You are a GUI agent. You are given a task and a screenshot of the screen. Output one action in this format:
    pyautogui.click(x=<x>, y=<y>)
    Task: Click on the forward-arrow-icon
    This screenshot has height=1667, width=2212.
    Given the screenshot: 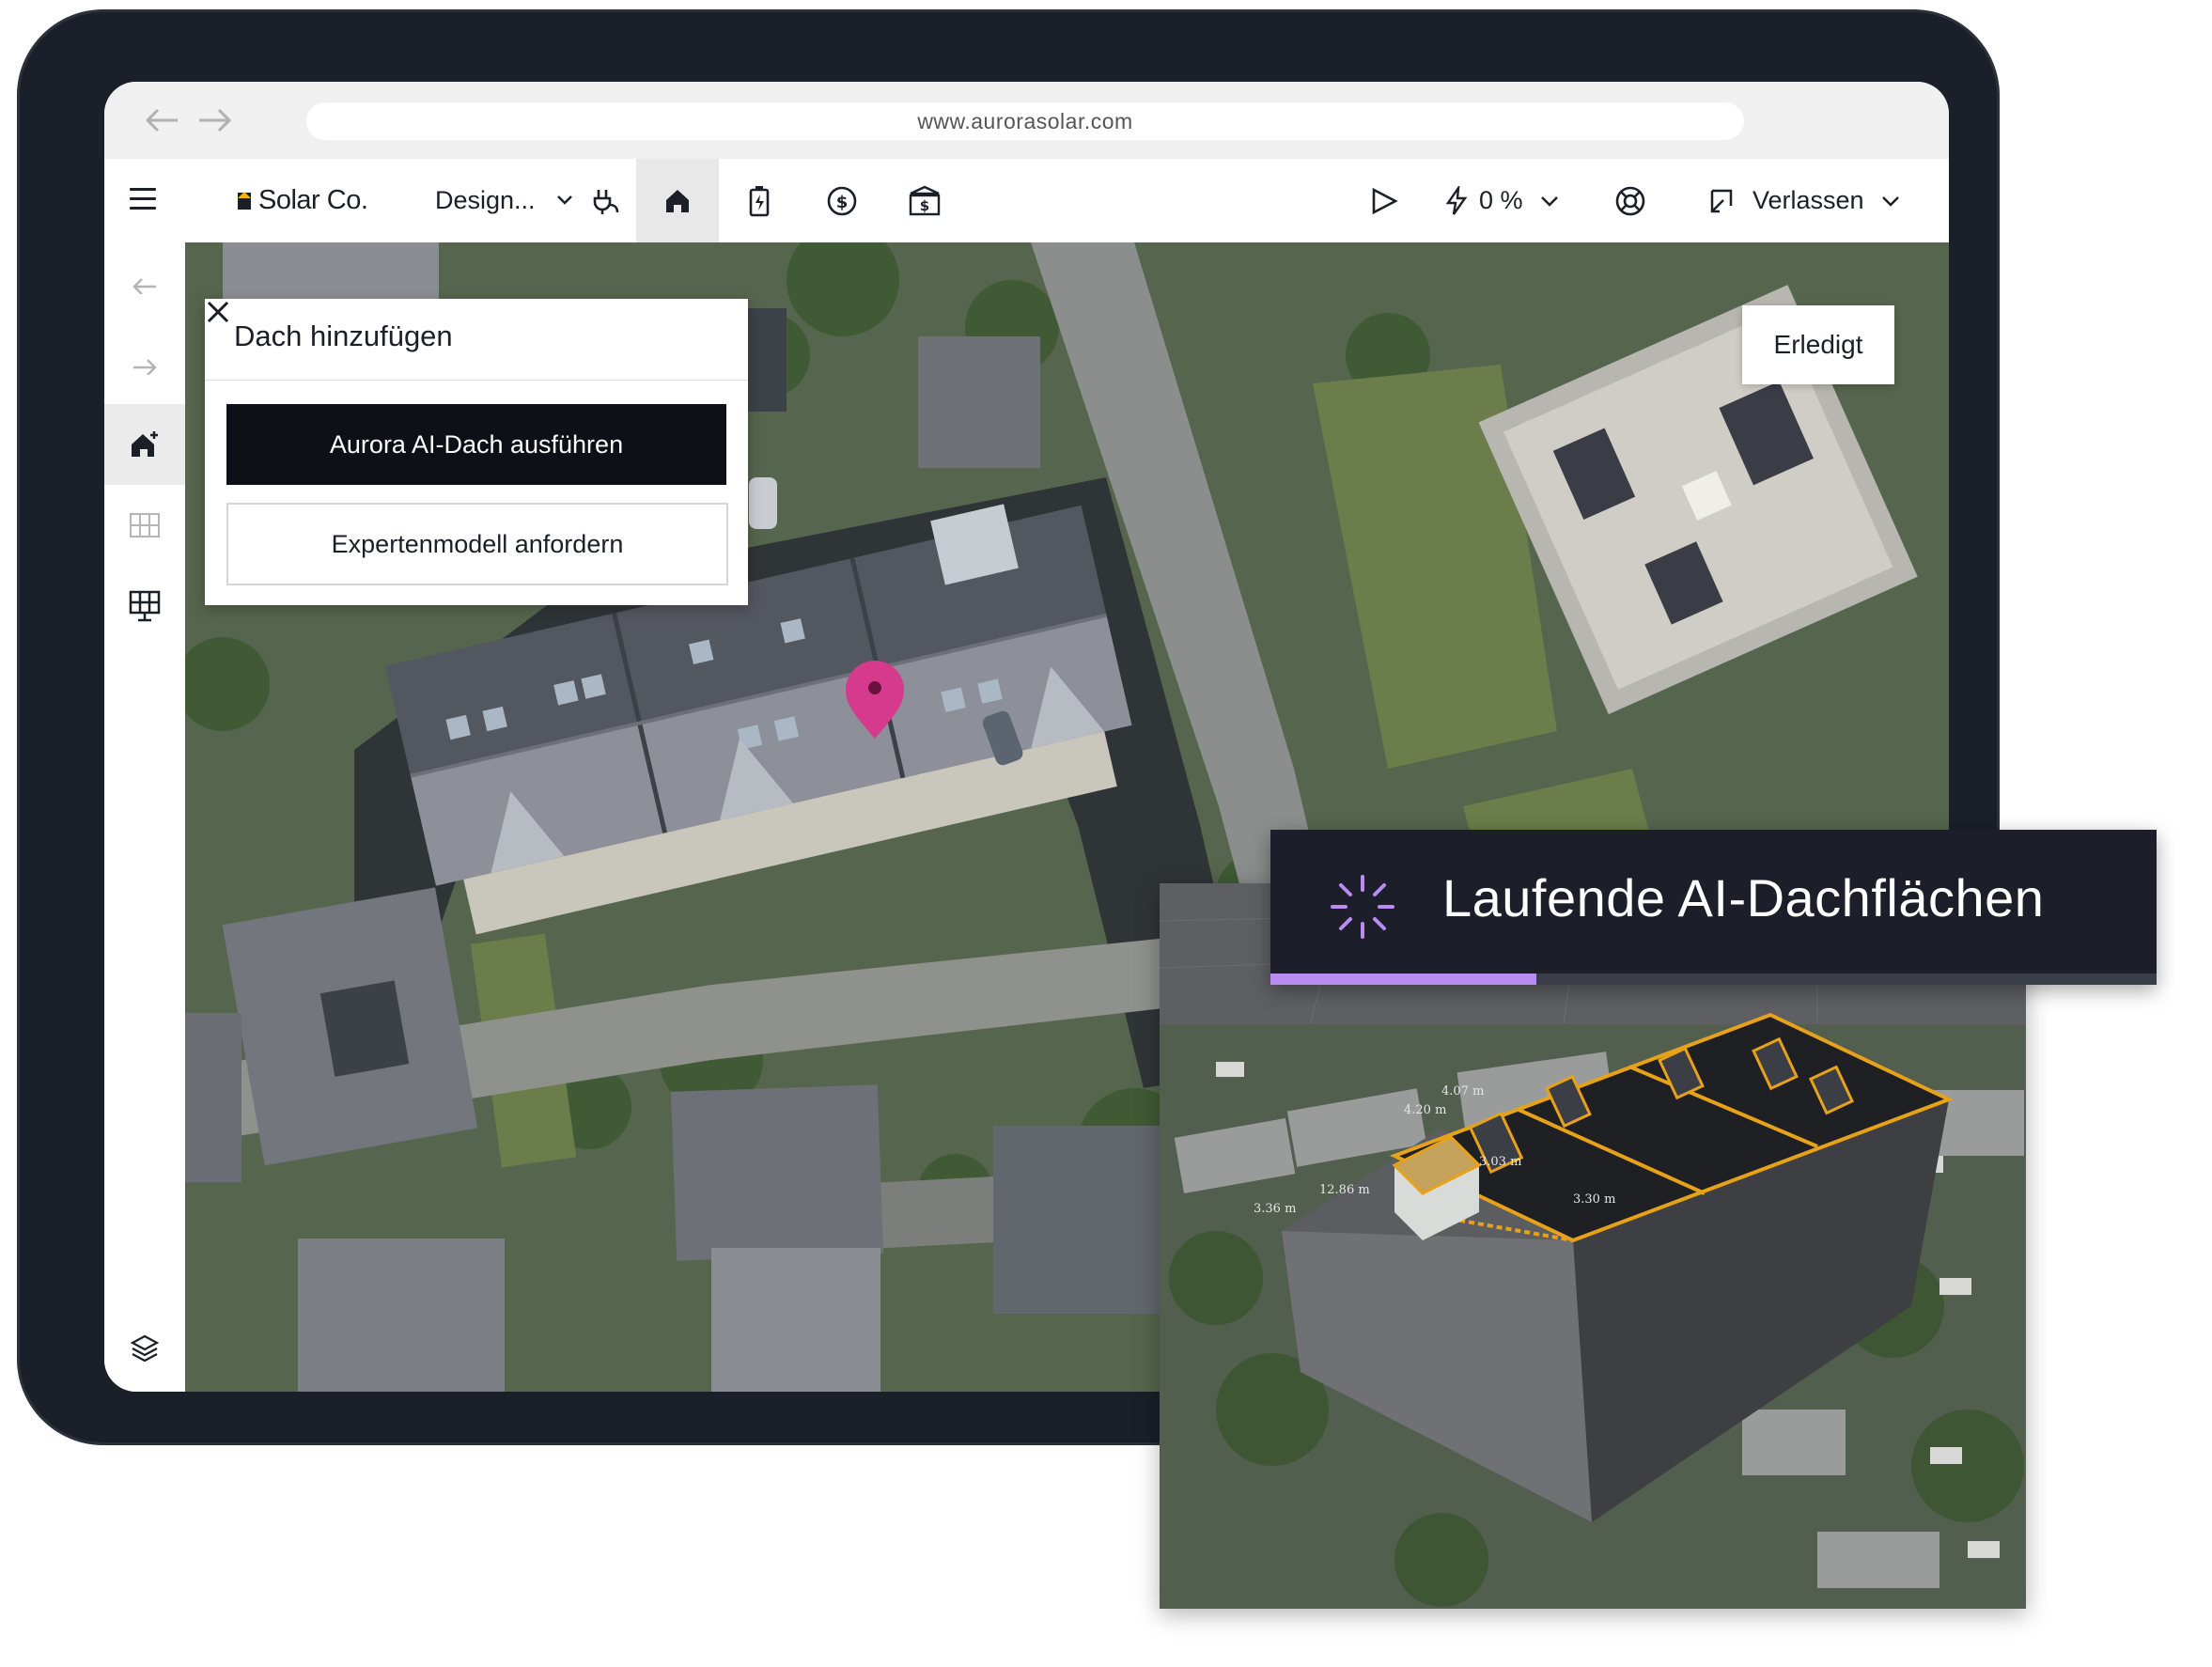 What is the action you would take?
    pyautogui.click(x=214, y=120)
    